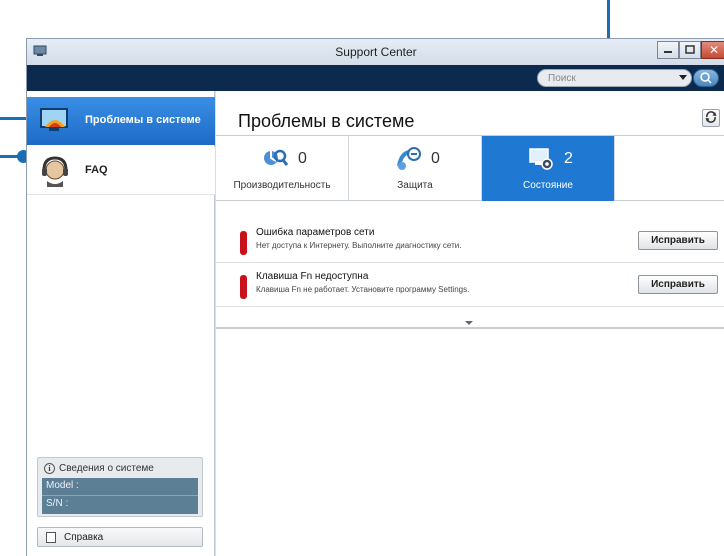 This screenshot has height=556, width=724. What do you see at coordinates (548, 185) in the screenshot?
I see `tab-label: Состояние` at bounding box center [548, 185].